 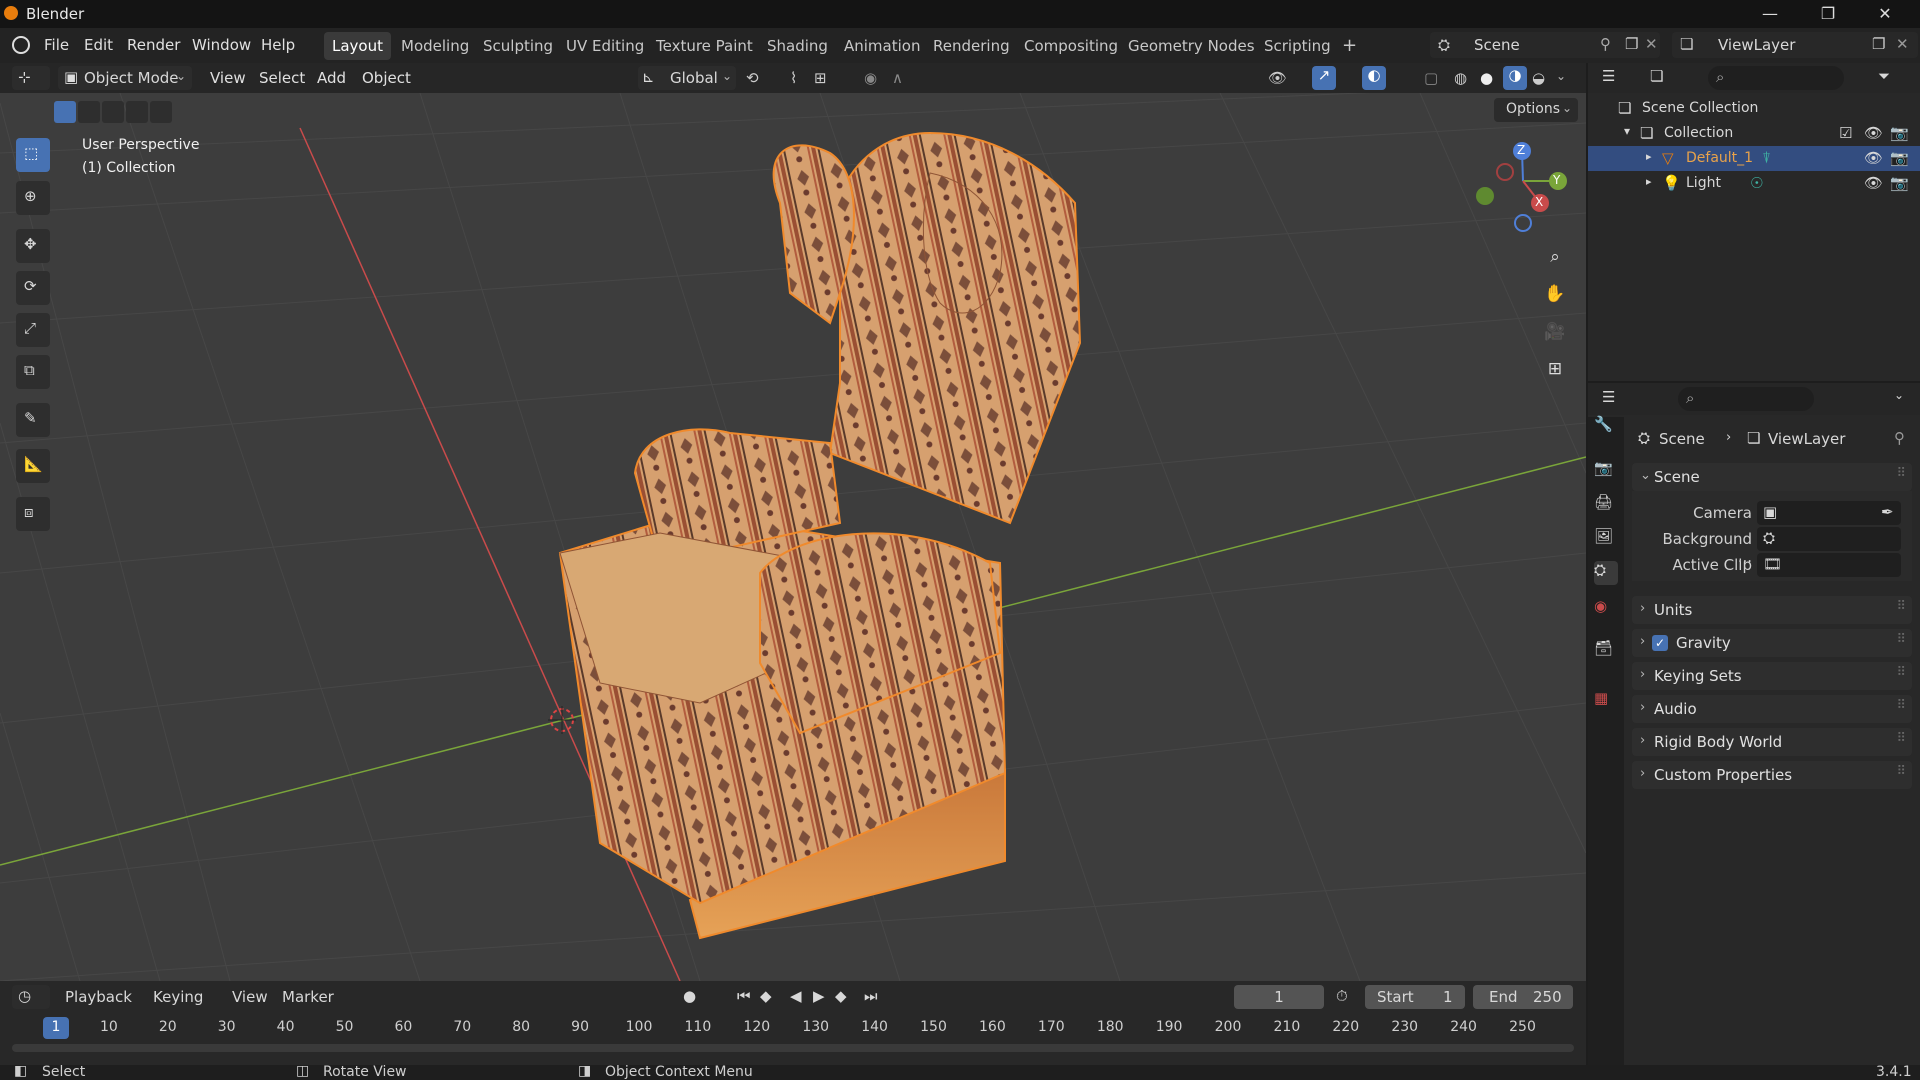 I want to click on gizmo-toggle-icon: ↗, so click(x=1324, y=78).